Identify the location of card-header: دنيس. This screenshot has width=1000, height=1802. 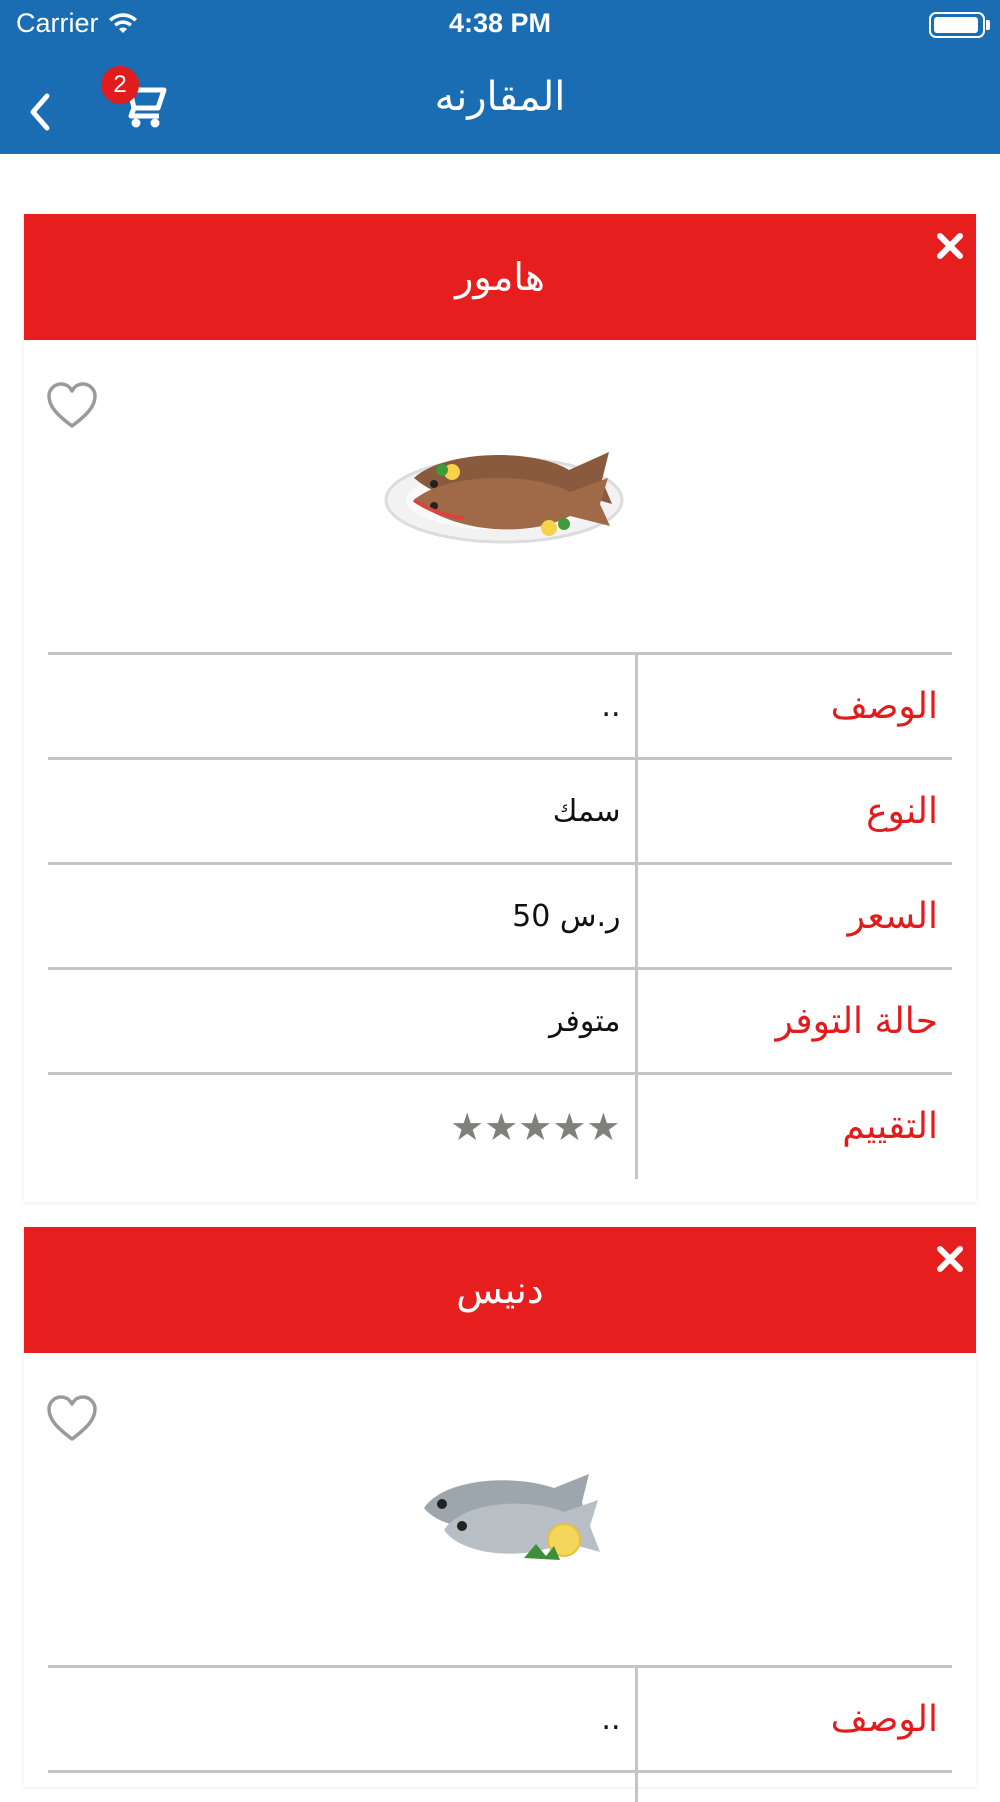
(500, 1290).